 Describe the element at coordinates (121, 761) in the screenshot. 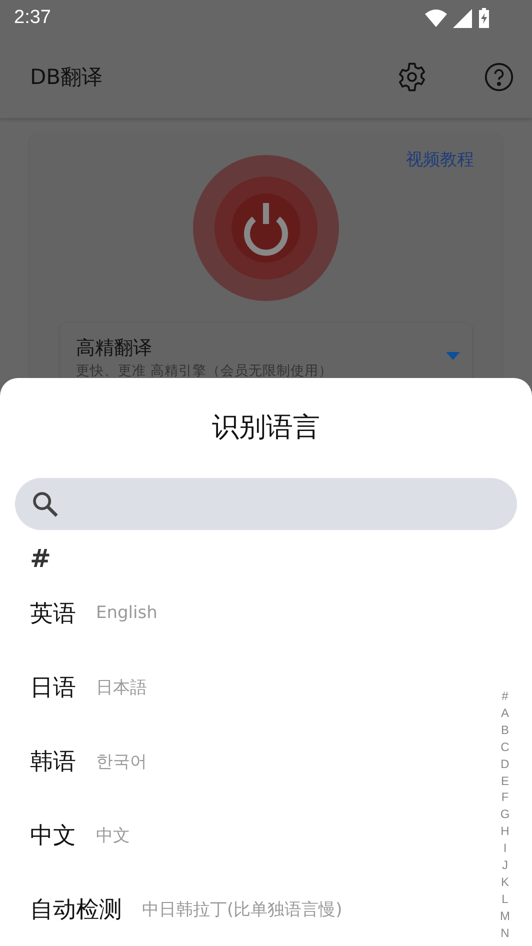

I see `language-native-name: 한국어` at that location.